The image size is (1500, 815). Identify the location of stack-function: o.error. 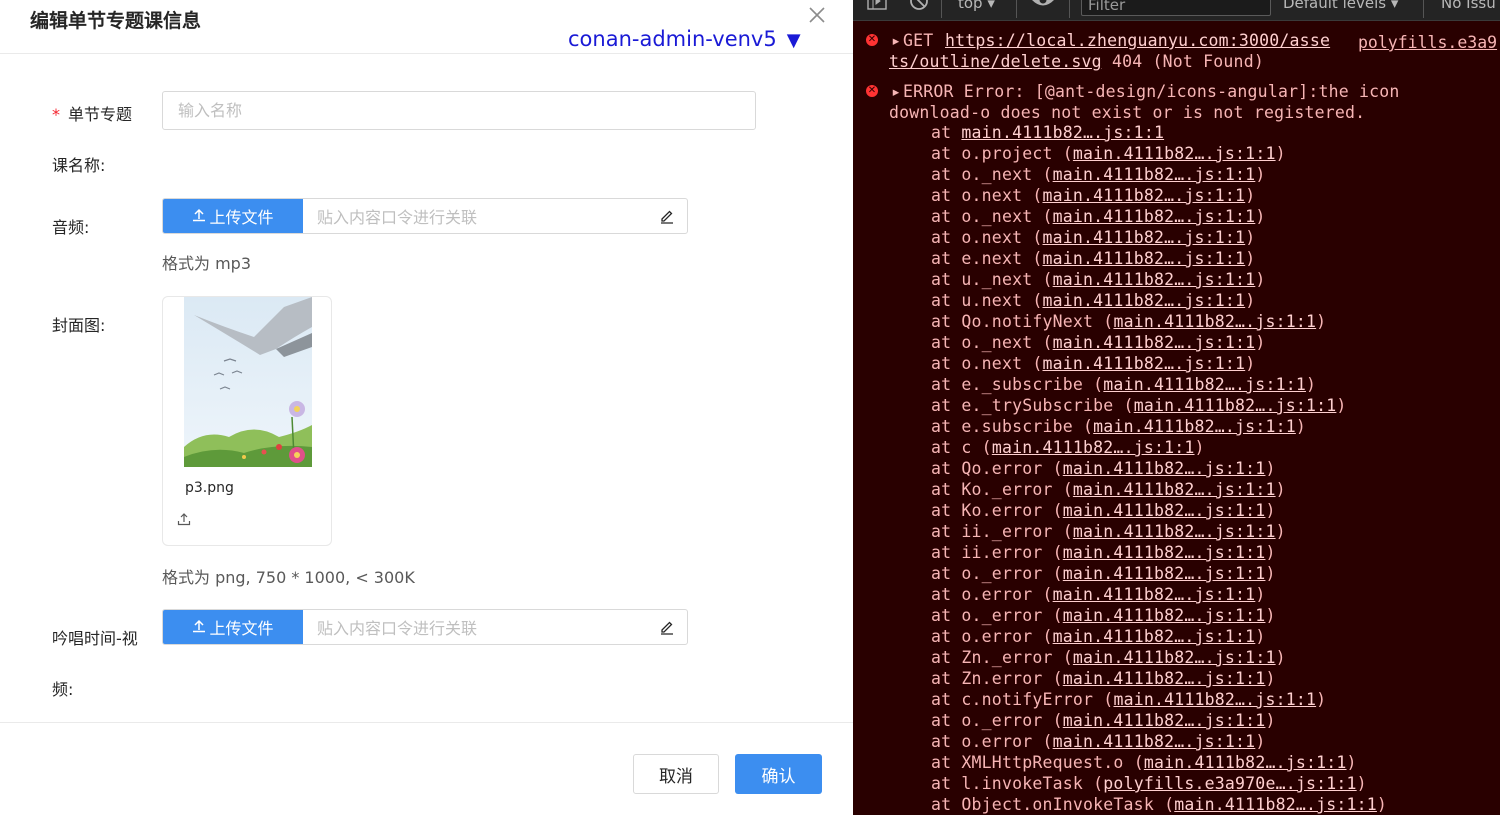
(997, 741).